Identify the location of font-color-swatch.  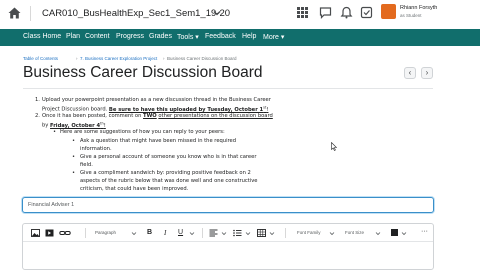
(394, 232).